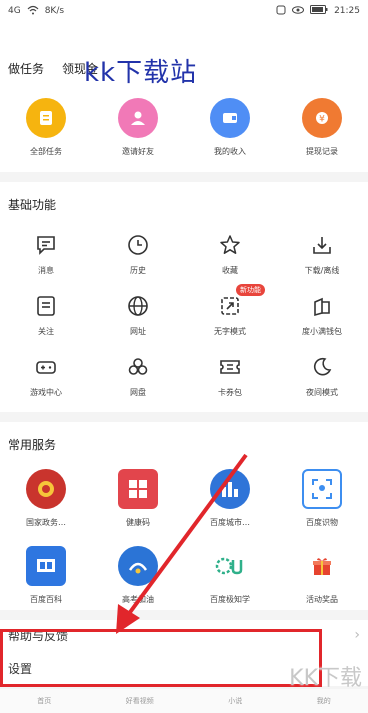 The image size is (368, 713). I want to click on common-item-study: 百度极知学, so click(230, 575).